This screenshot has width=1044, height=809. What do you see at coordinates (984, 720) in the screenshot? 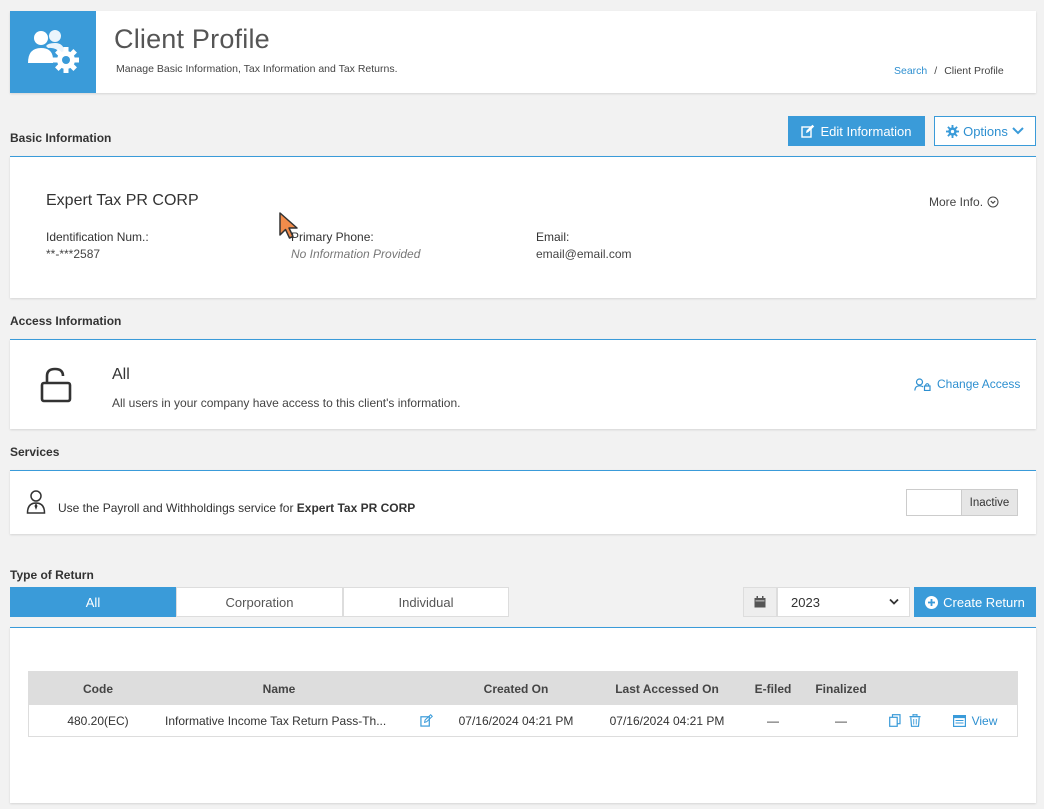
I see `view-label: View` at bounding box center [984, 720].